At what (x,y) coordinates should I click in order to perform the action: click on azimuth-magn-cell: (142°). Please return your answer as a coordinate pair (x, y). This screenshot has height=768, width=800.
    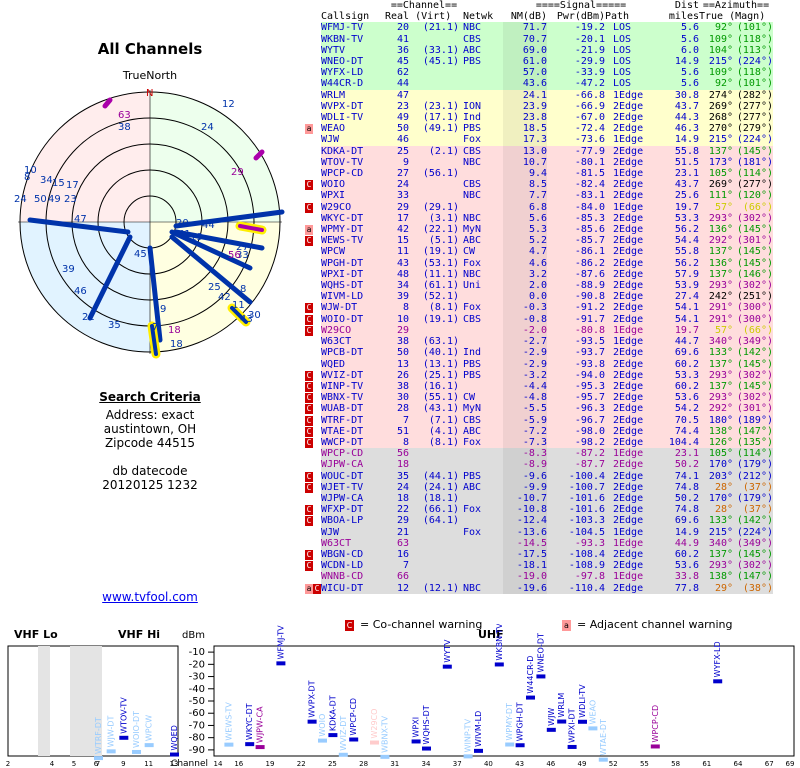
    Looking at the image, I should click on (754, 353).